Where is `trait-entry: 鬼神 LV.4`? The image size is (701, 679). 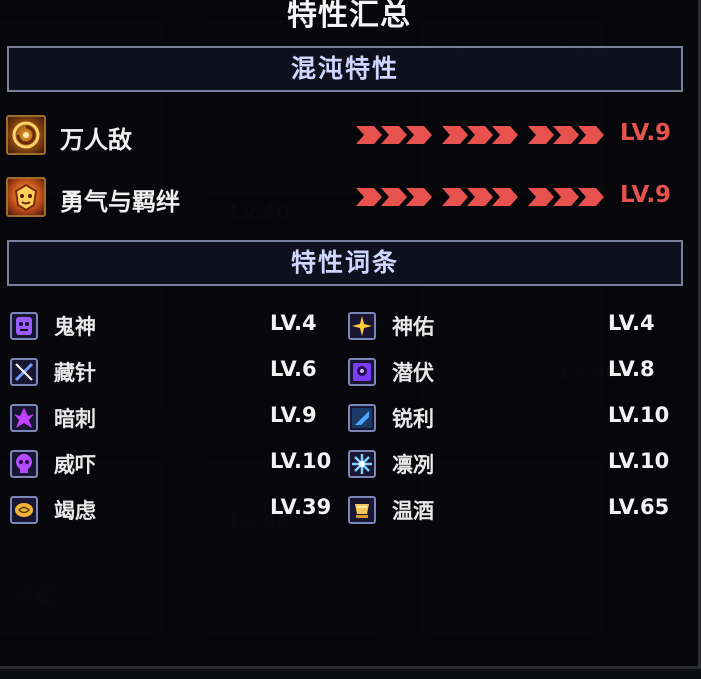 trait-entry: 鬼神 LV.4 is located at coordinates (175, 325).